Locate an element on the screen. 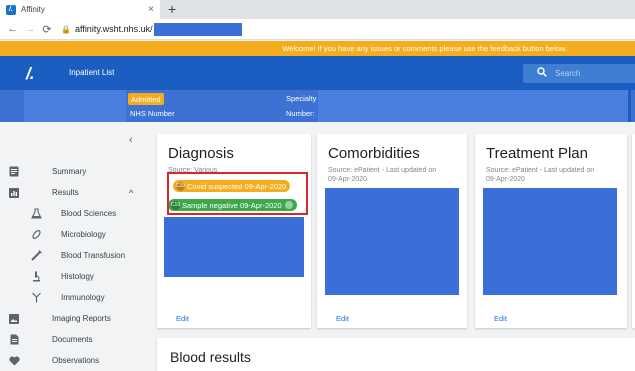 This screenshot has height=371, width=635. sidebar-item-label: Immunology is located at coordinates (83, 297).